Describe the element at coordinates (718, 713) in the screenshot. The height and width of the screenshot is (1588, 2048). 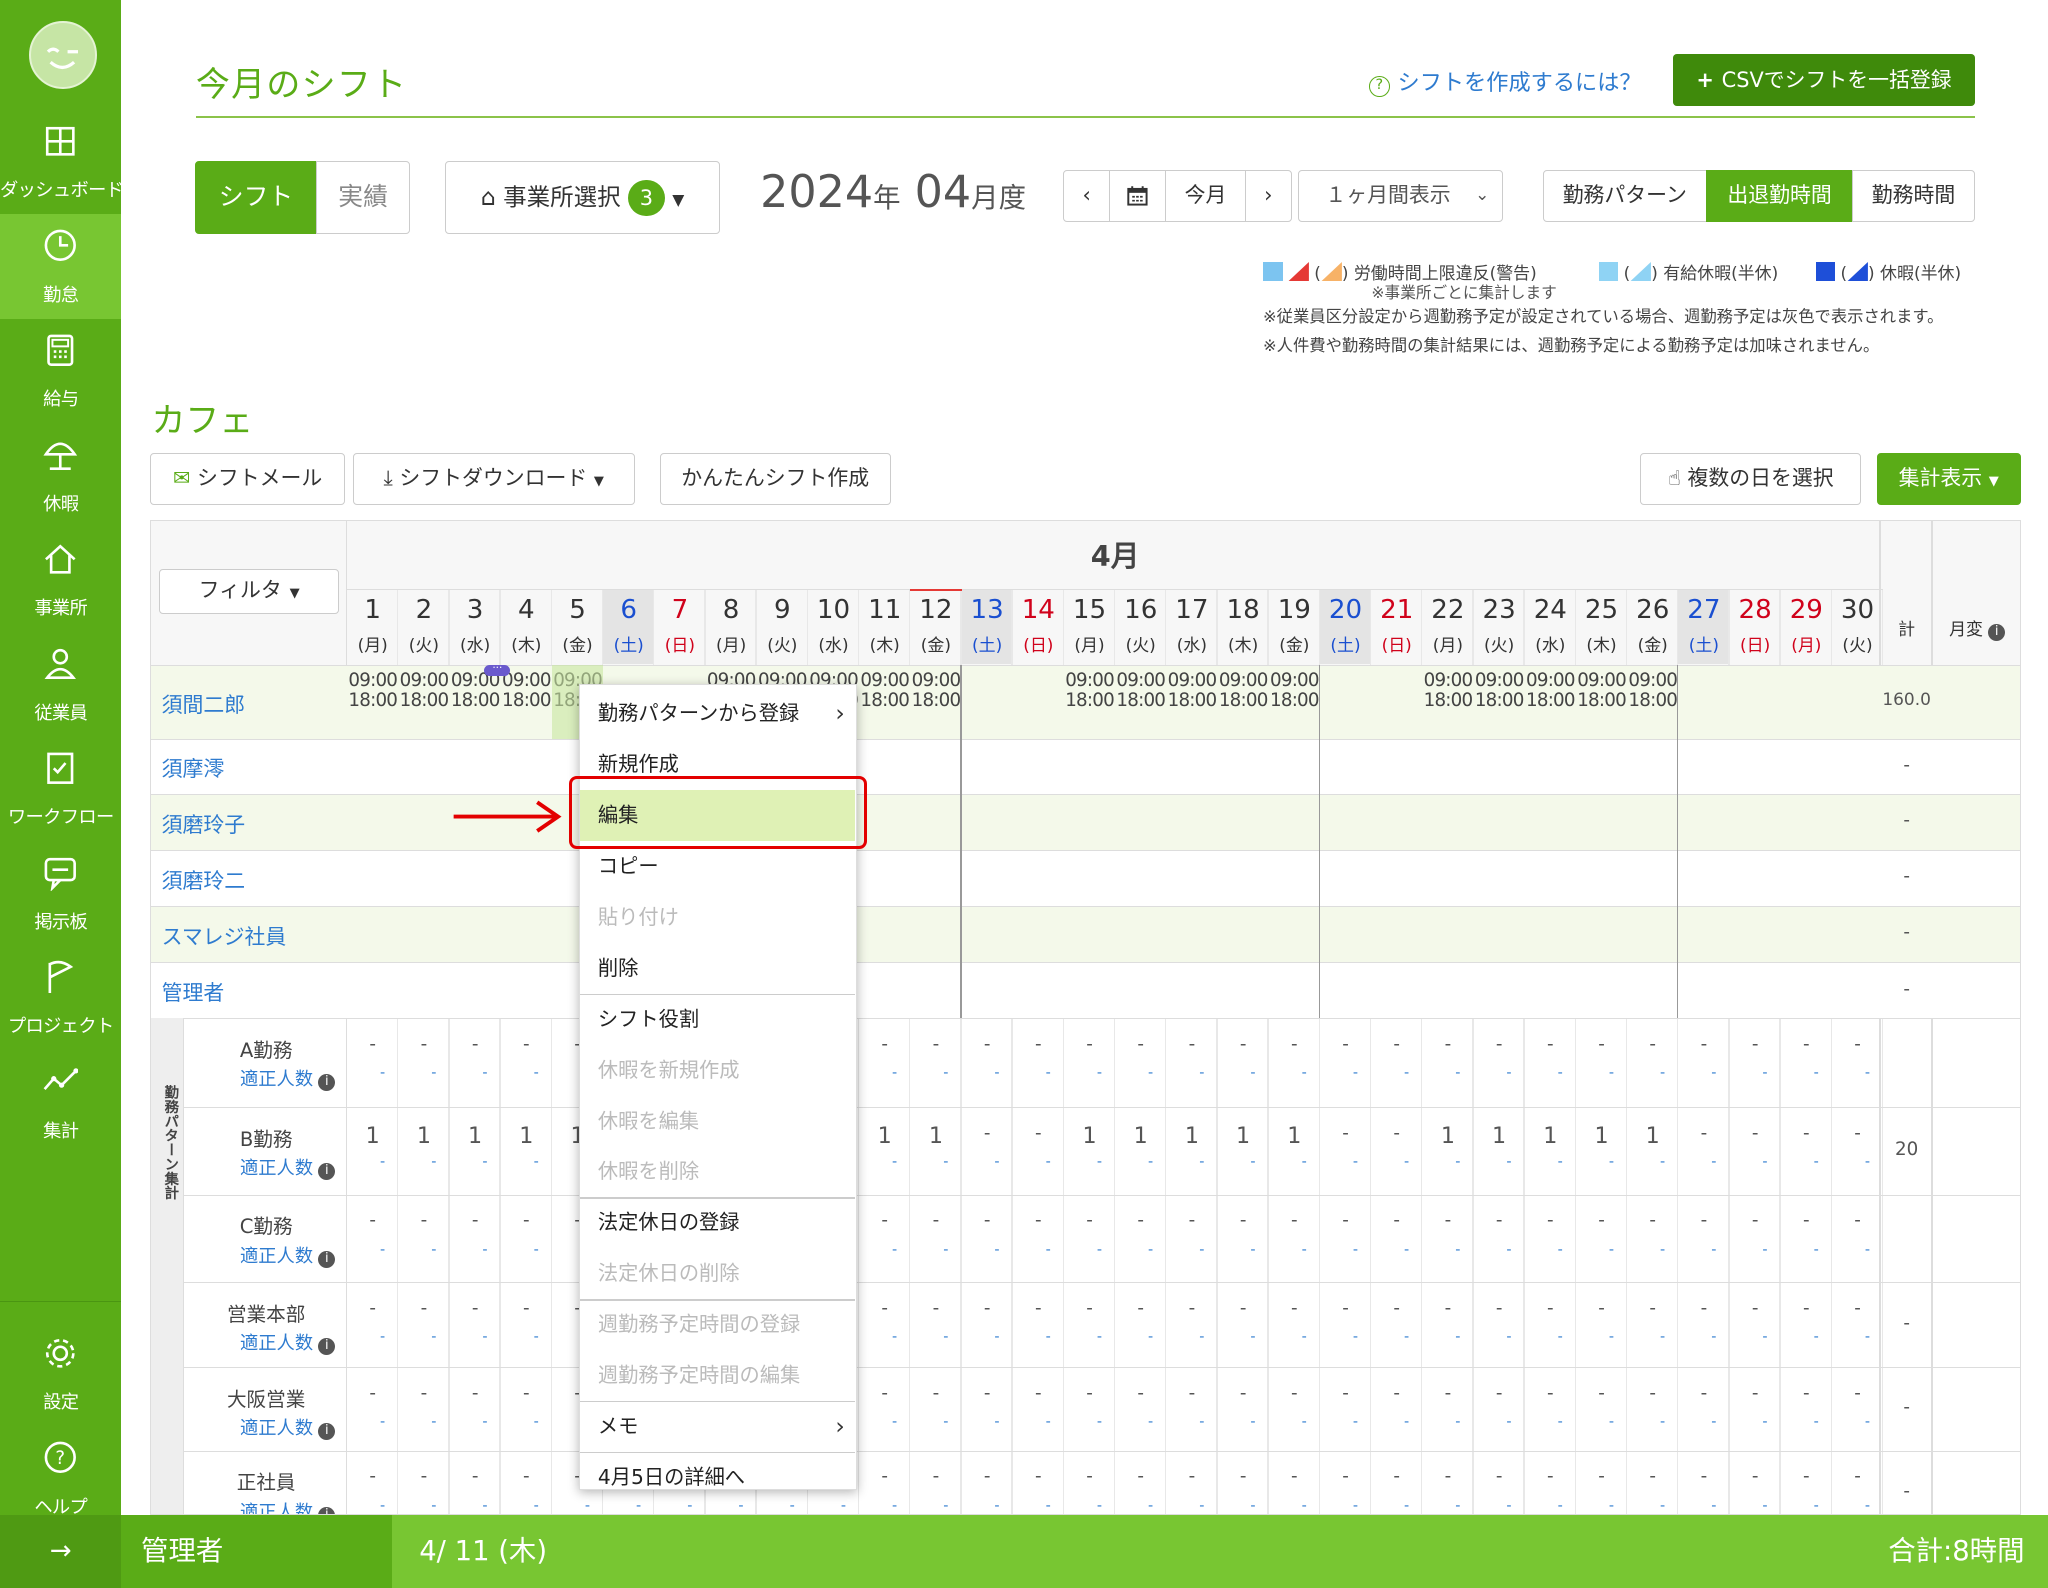
I see `context-menu-item: 勤務パターンから登録 ›` at that location.